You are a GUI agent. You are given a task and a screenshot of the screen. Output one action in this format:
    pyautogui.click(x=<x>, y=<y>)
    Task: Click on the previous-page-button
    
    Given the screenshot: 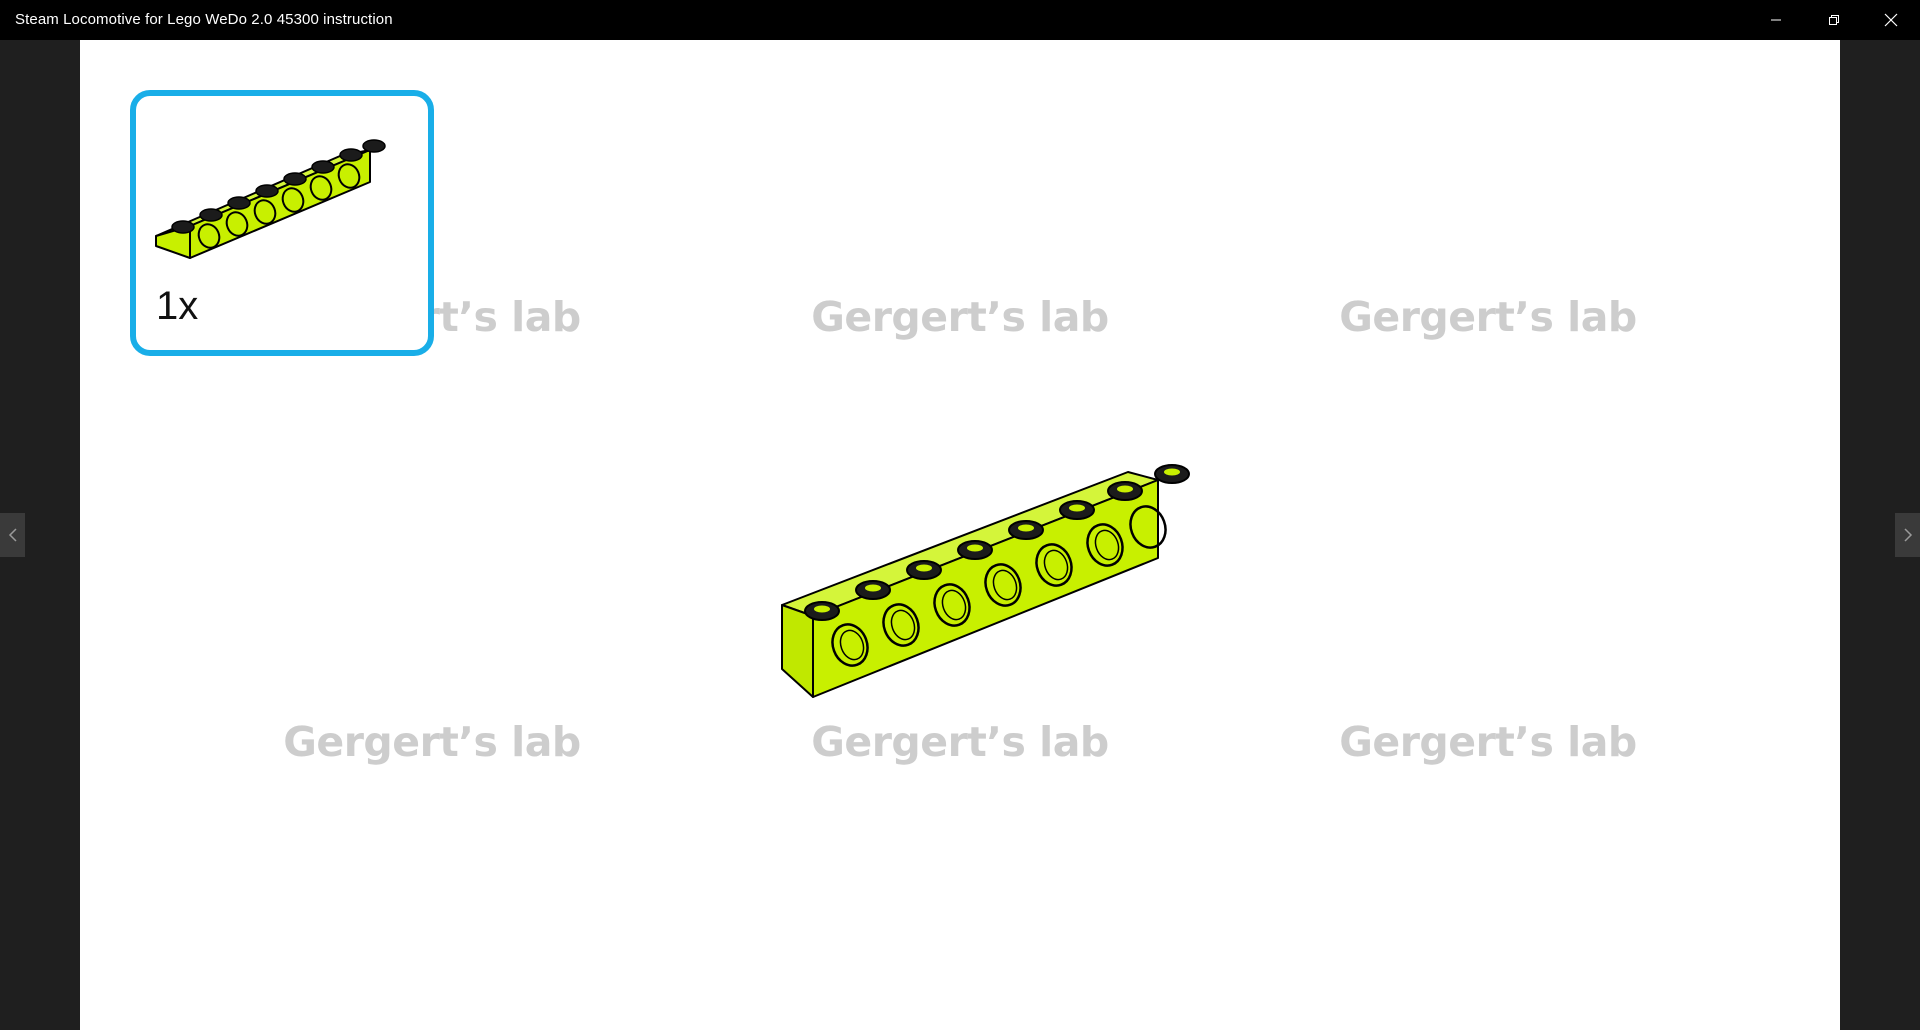 What is the action you would take?
    pyautogui.click(x=12, y=535)
    